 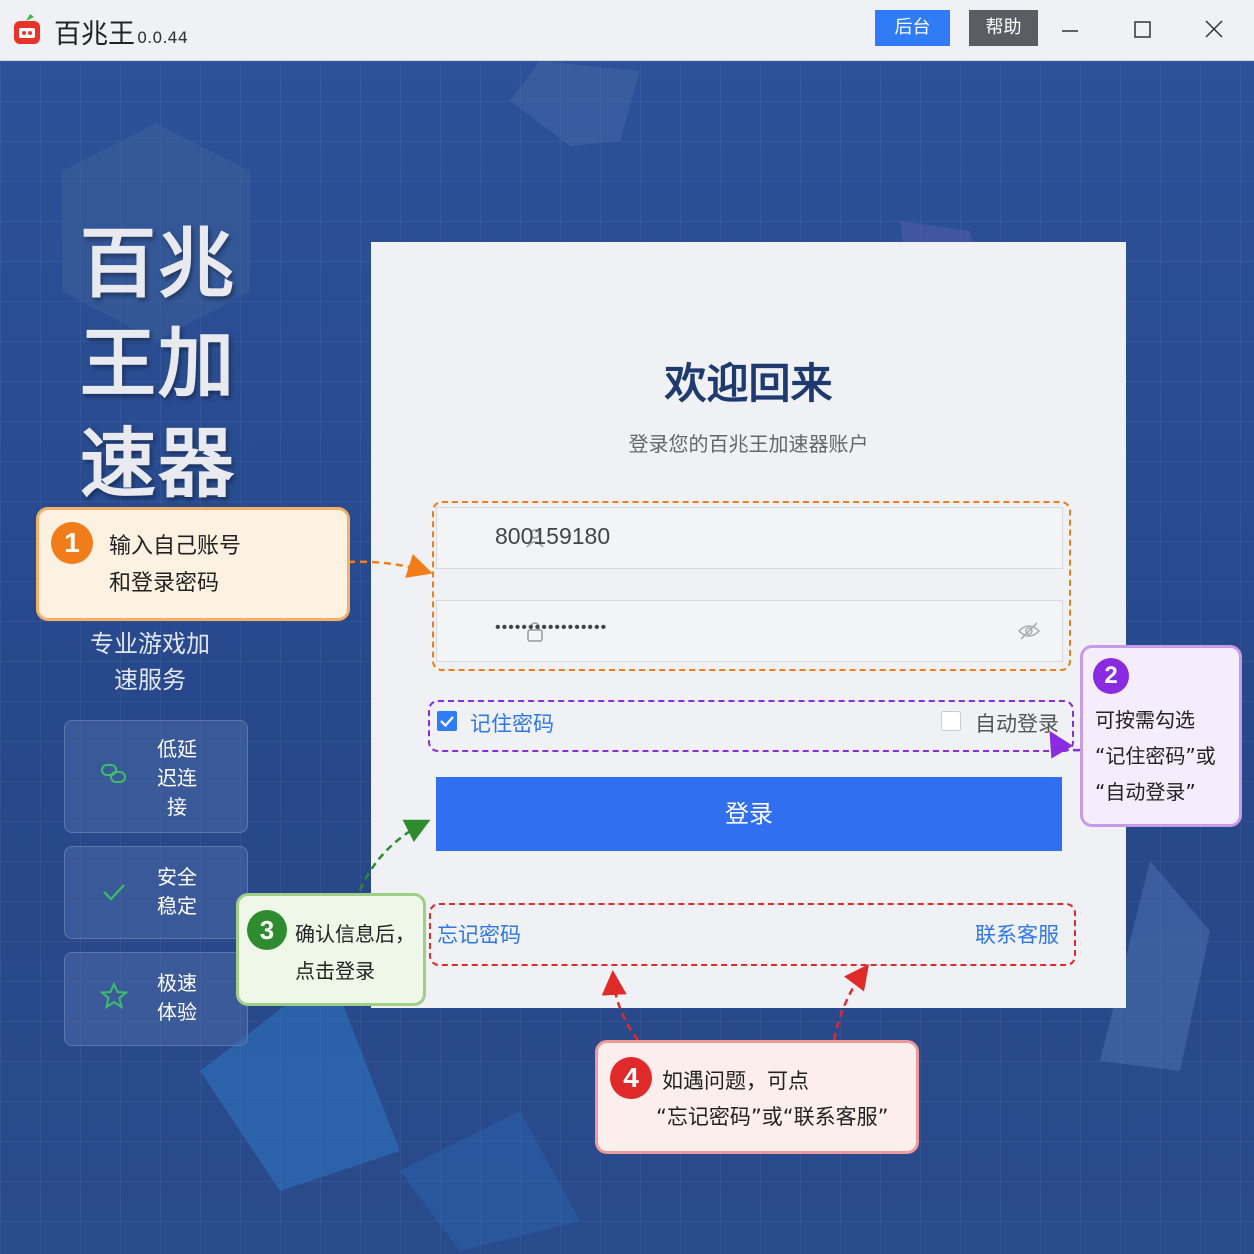 What do you see at coordinates (757, 1097) in the screenshot?
I see `callout-step-4: 4 如遇问题，可点 “忘记密码”或“联系客服”` at bounding box center [757, 1097].